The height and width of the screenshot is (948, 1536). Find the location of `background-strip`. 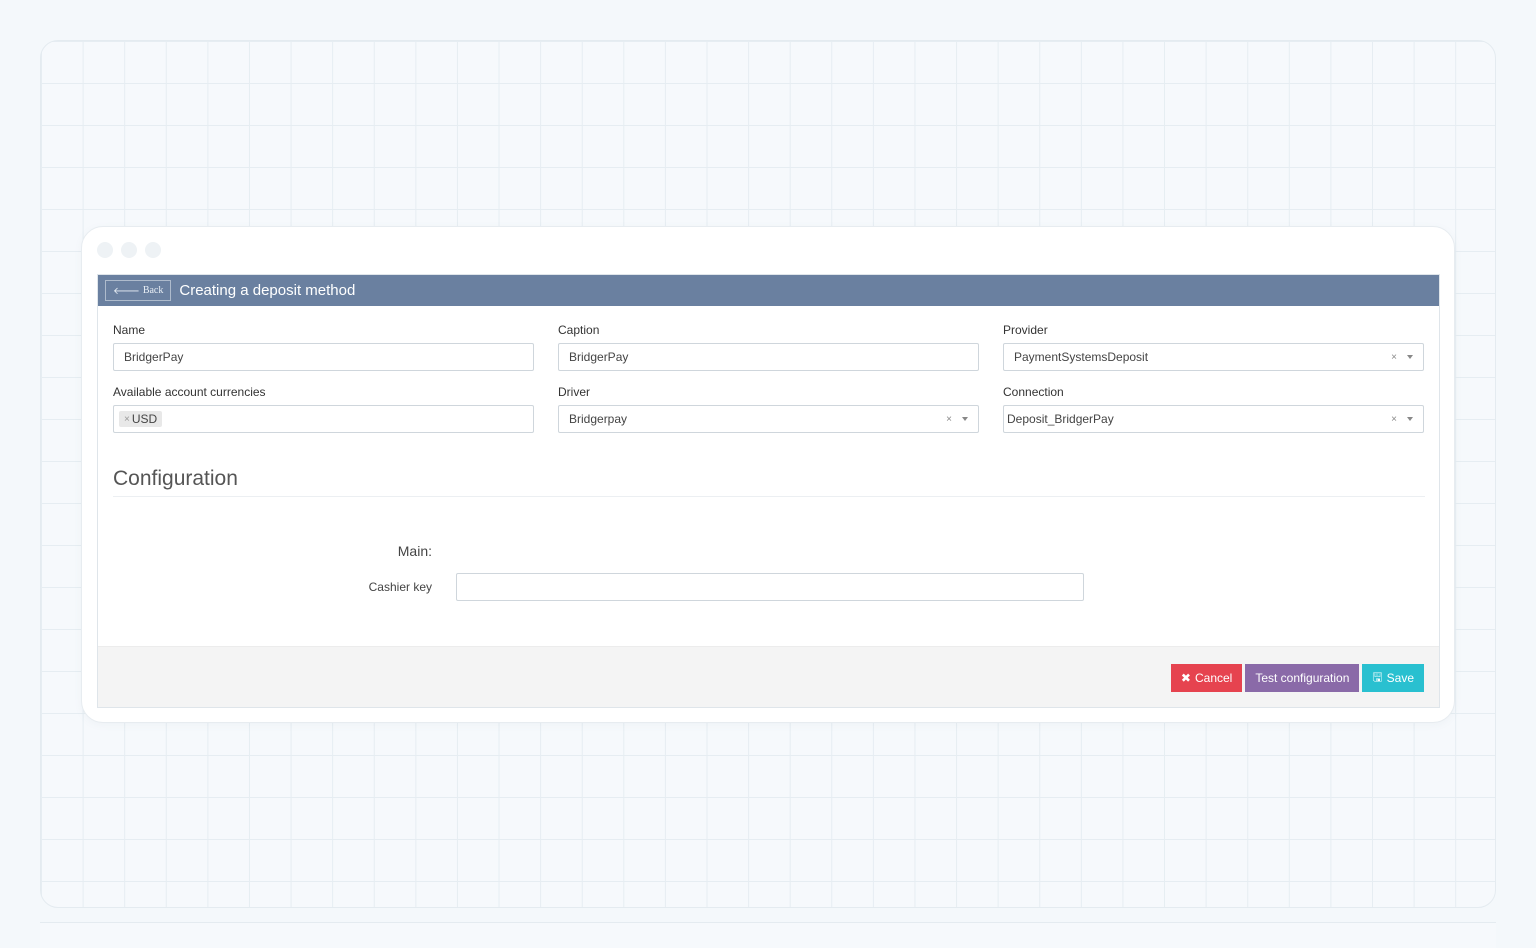

background-strip is located at coordinates (768, 935).